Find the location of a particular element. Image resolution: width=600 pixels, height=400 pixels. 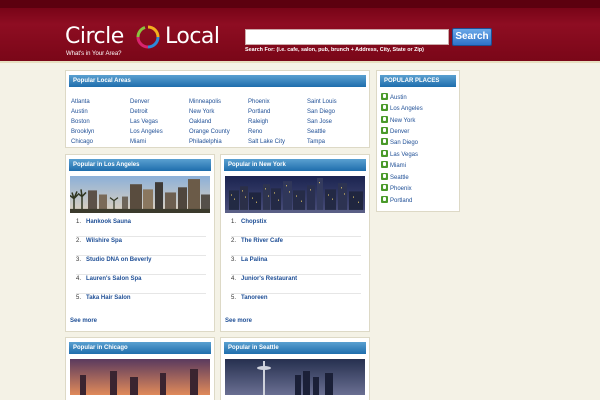

area-column: Atlanta Austin Boston Brooklyn Chicago is located at coordinates (82, 122).